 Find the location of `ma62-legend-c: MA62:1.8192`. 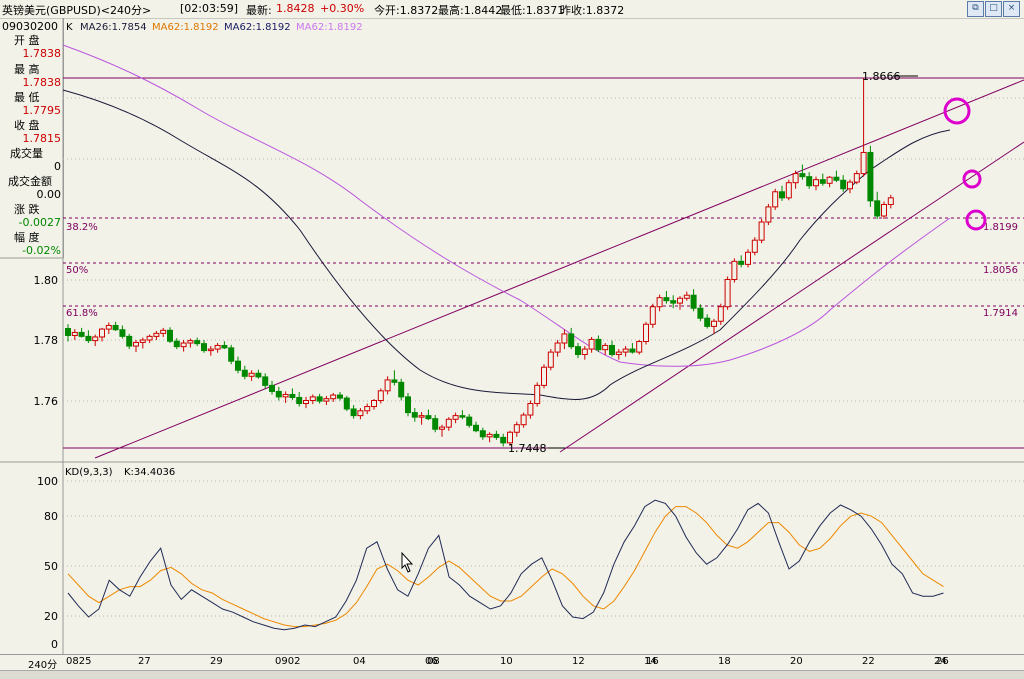

ma62-legend-c: MA62:1.8192 is located at coordinates (329, 27).